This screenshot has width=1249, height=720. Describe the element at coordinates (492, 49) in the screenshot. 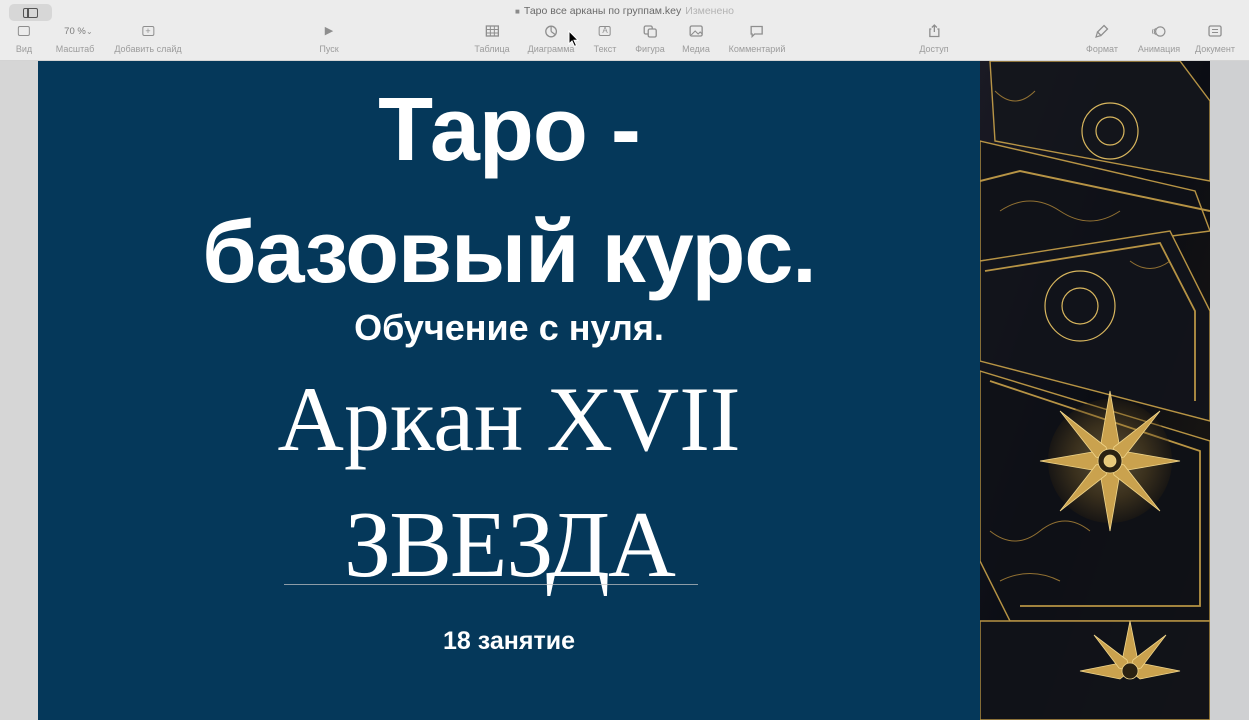

I see `table-label: Таблица` at that location.